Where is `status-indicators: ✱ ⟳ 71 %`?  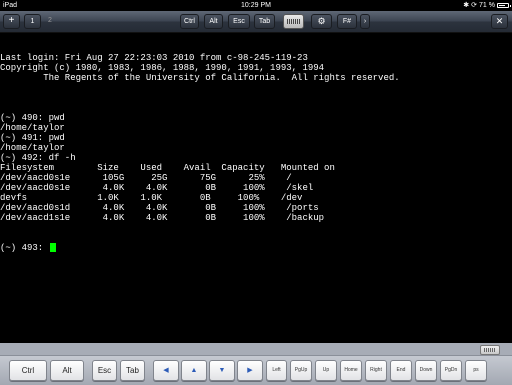
status-indicators: ✱ ⟳ 71 % is located at coordinates (487, 5).